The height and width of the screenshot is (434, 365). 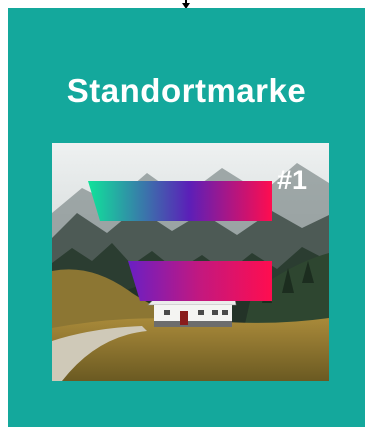 I want to click on rank-badge: #1, so click(x=291, y=180).